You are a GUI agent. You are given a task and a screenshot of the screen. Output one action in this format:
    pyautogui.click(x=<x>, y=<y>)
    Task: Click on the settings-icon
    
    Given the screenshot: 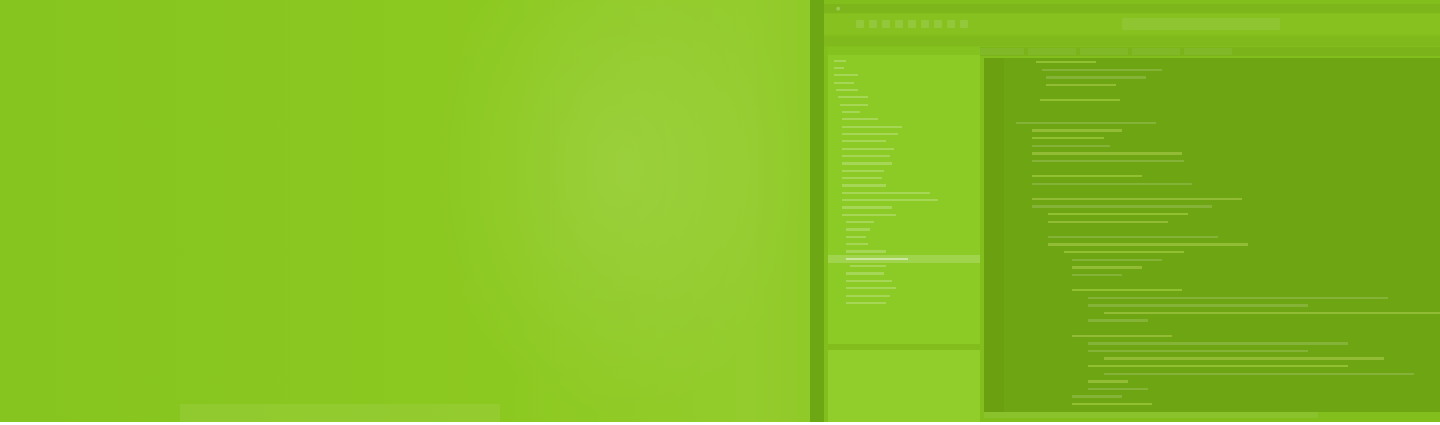 What is the action you would take?
    pyautogui.click(x=964, y=24)
    